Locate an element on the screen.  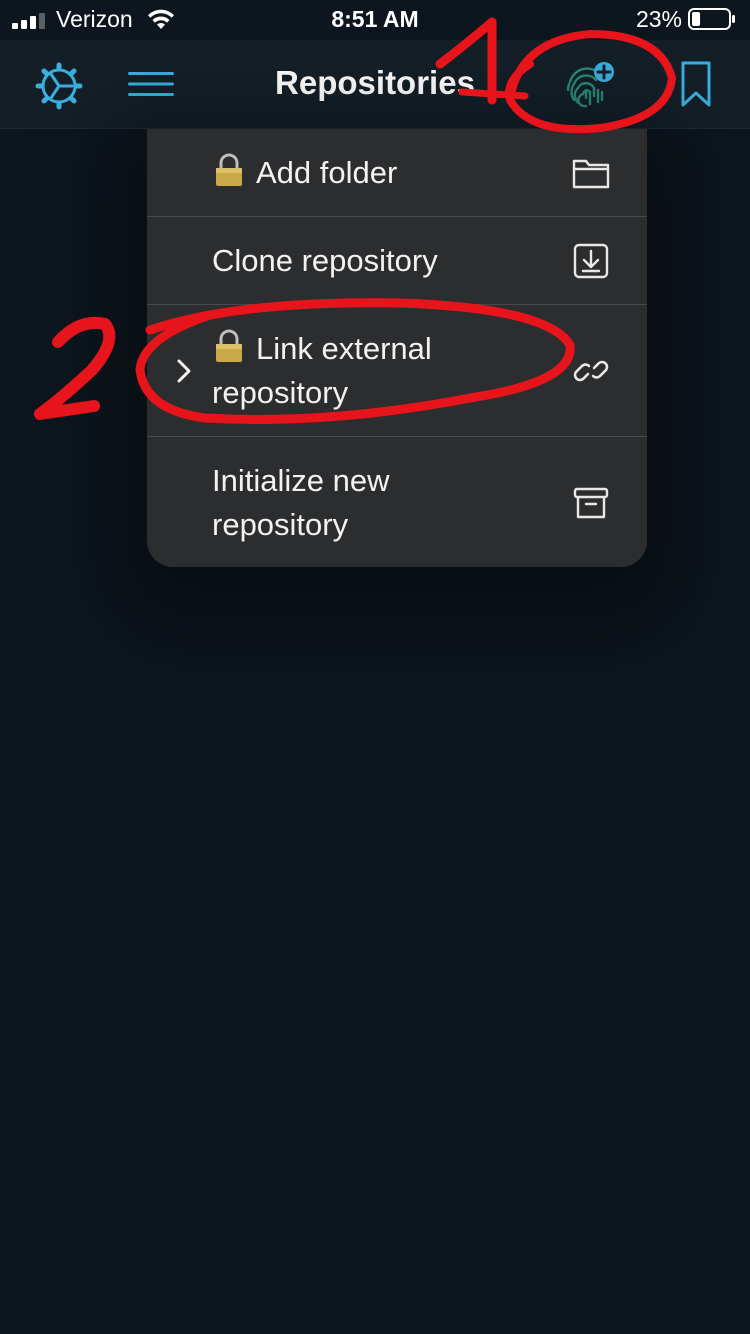
status-bar: Verizon 8:51 AM 23% is located at coordinates (375, 20).